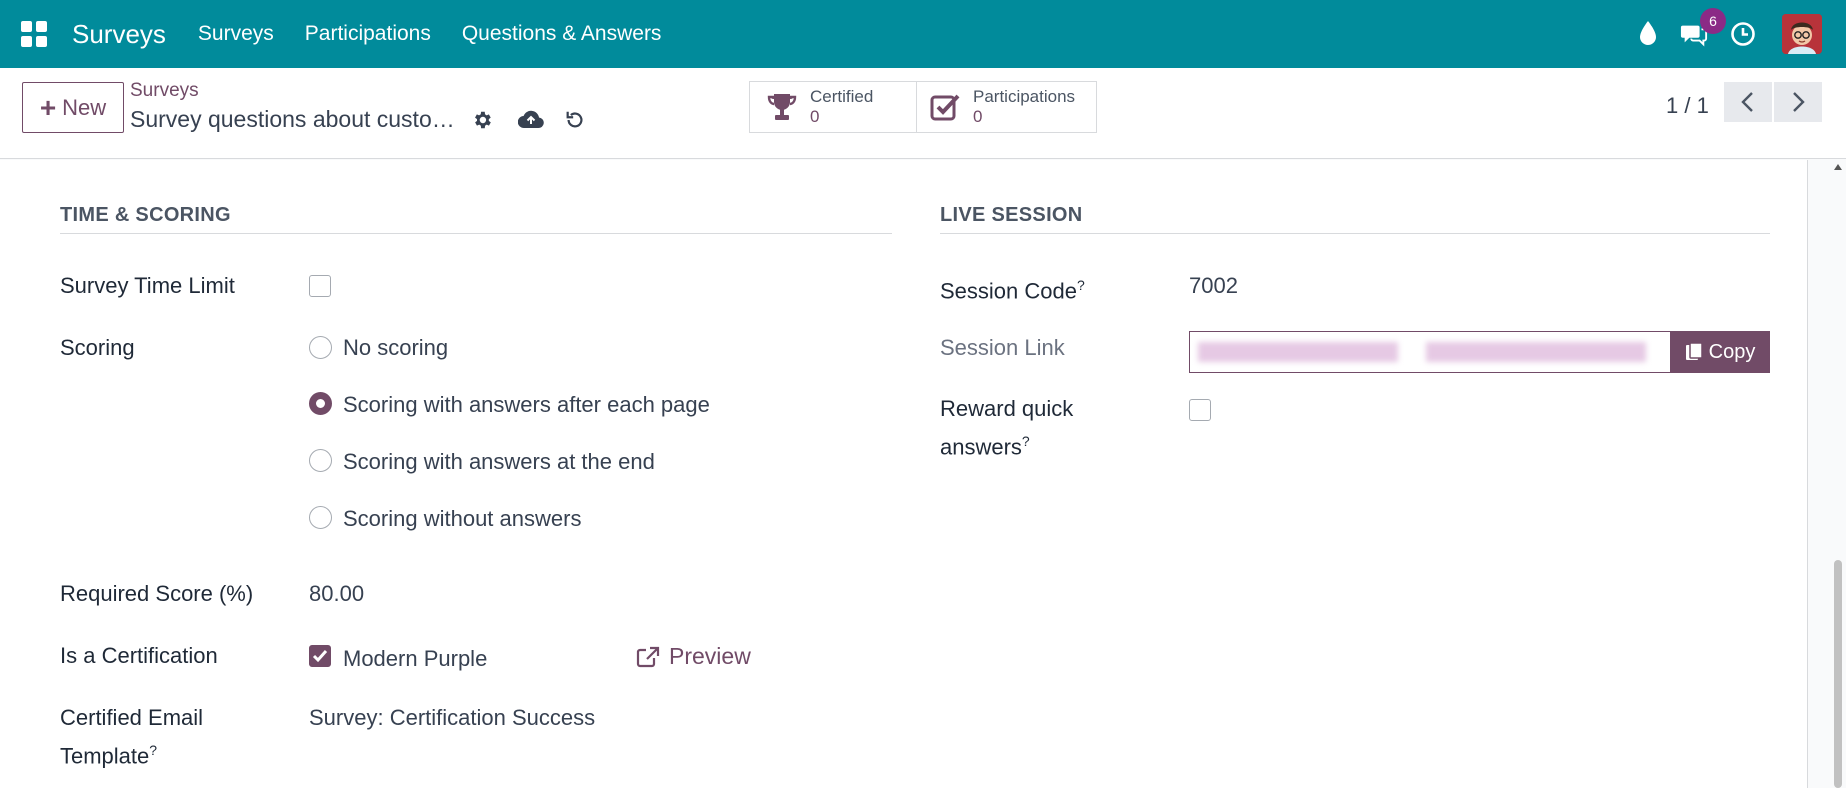  Describe the element at coordinates (482, 120) in the screenshot. I see `gear-icon` at that location.